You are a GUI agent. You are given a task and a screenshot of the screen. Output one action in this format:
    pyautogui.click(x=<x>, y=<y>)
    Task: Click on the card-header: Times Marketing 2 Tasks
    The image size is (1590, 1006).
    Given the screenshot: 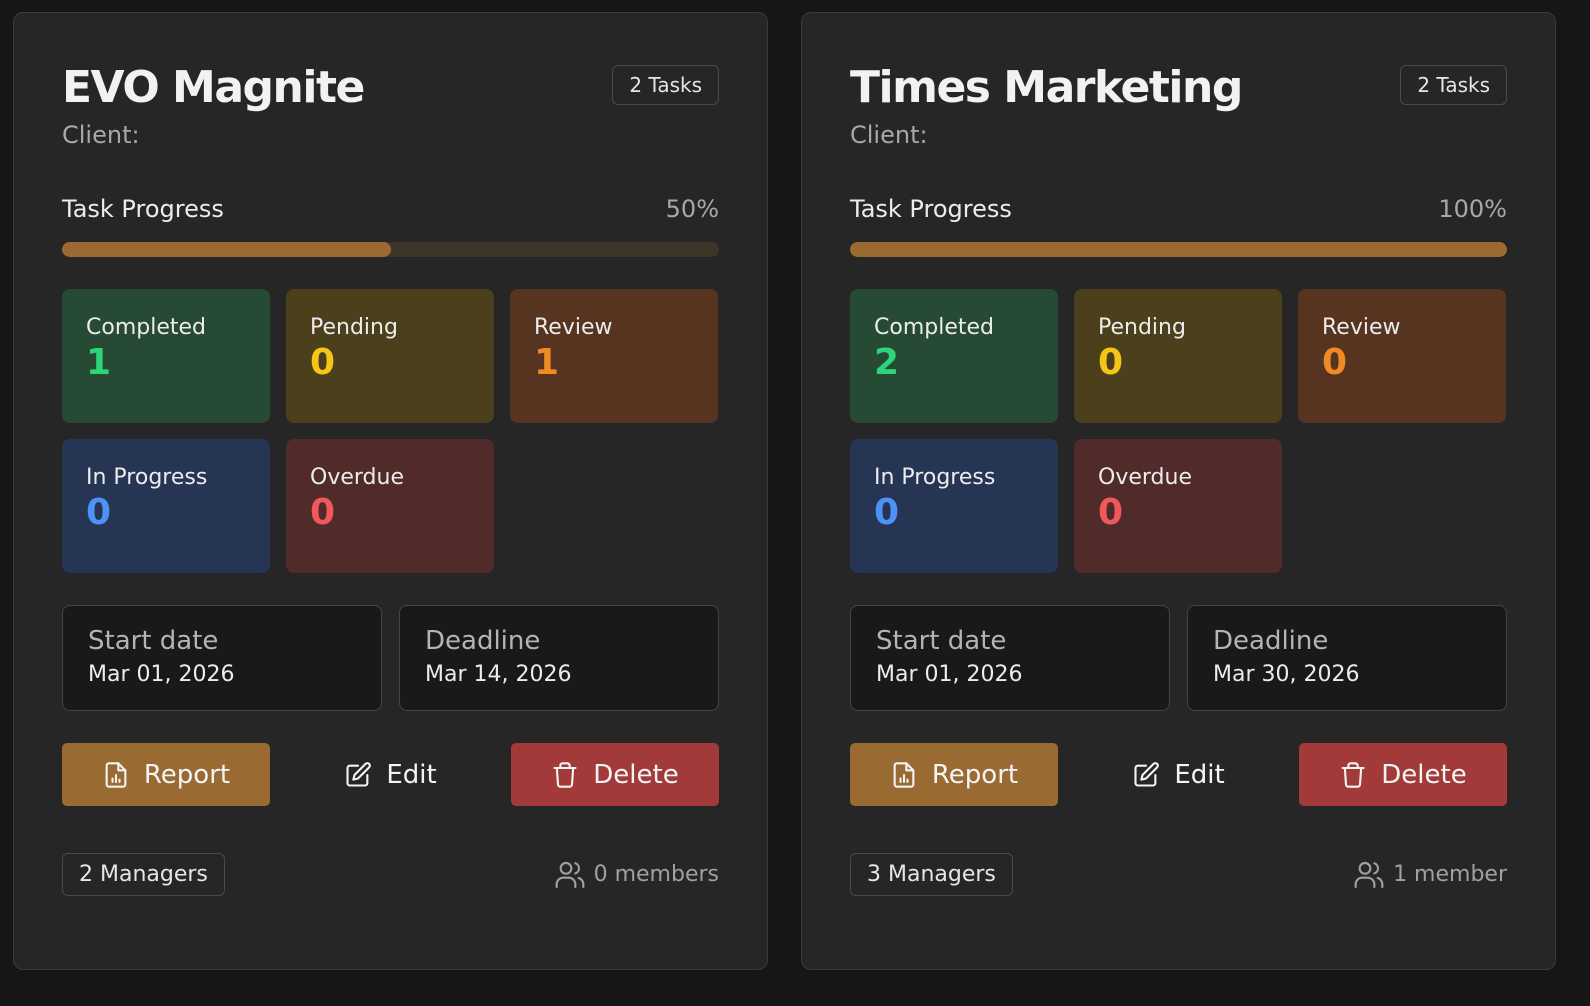 What is the action you would take?
    pyautogui.click(x=1178, y=87)
    